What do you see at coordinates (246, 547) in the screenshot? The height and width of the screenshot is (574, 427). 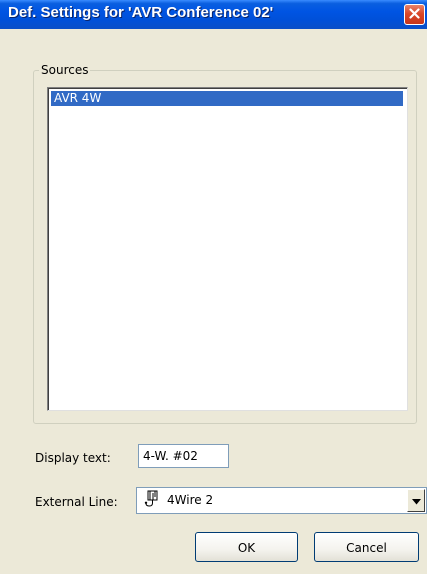 I see `ok-button: OK` at bounding box center [246, 547].